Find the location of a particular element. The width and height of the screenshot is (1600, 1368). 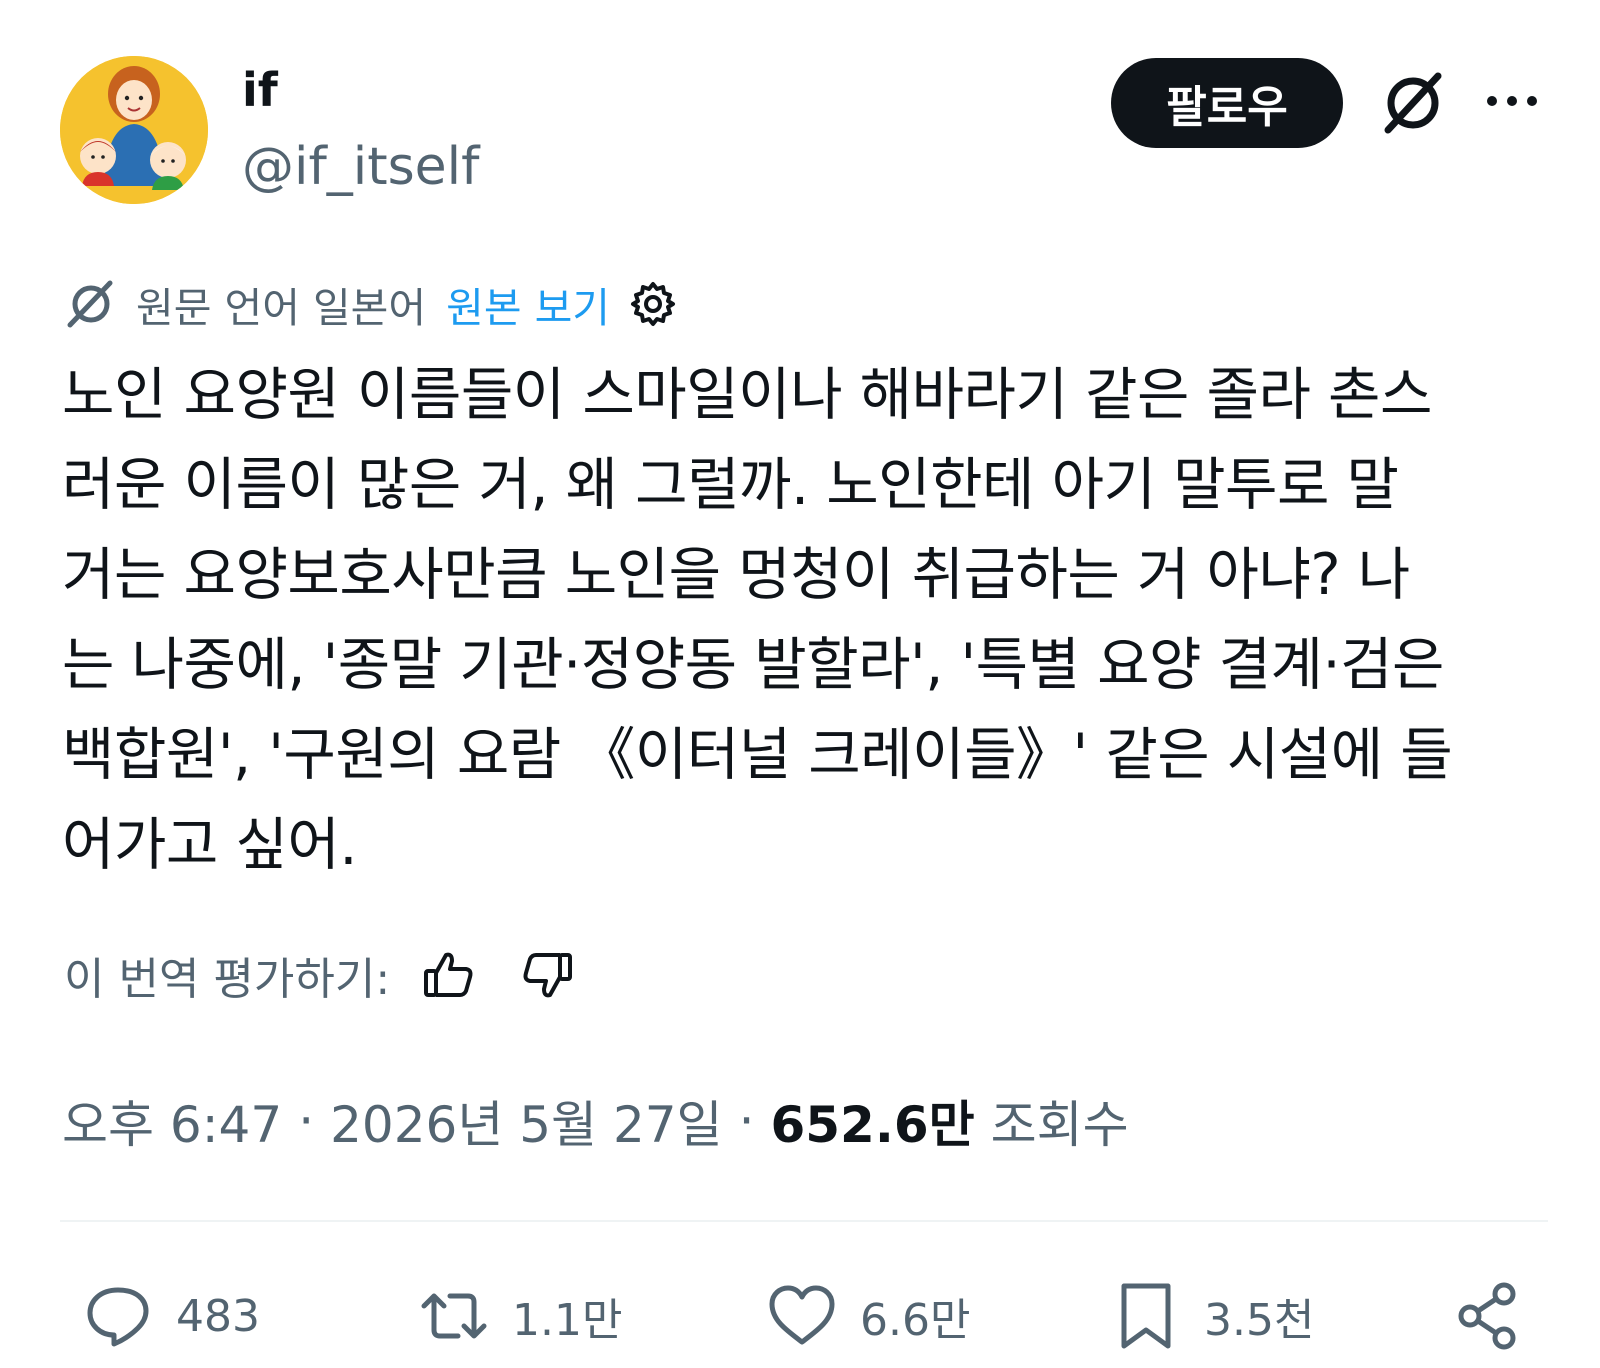

bookmark-button: 3.5천 is located at coordinates (1212, 1316).